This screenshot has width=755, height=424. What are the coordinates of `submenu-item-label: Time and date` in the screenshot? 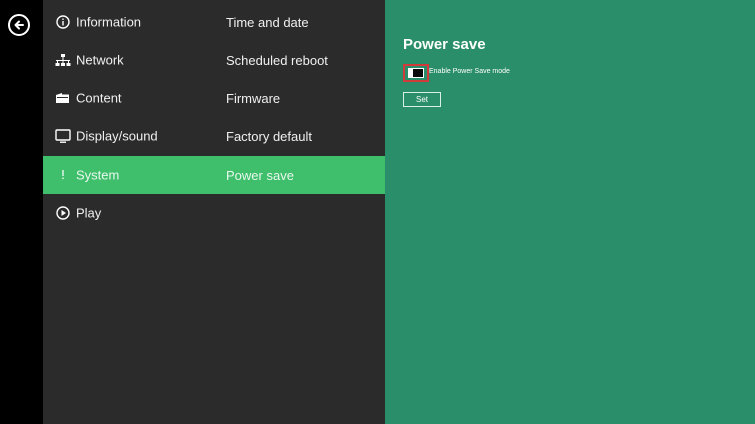 It's located at (267, 22).